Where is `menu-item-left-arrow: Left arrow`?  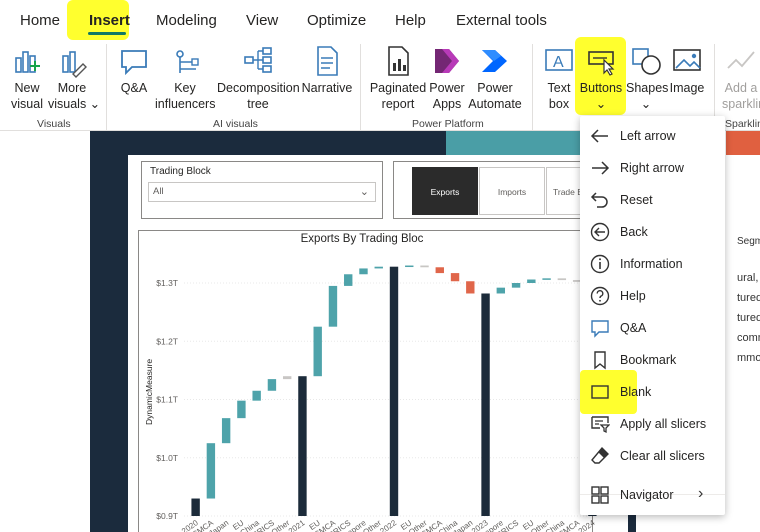 menu-item-left-arrow: Left arrow is located at coordinates (652, 136).